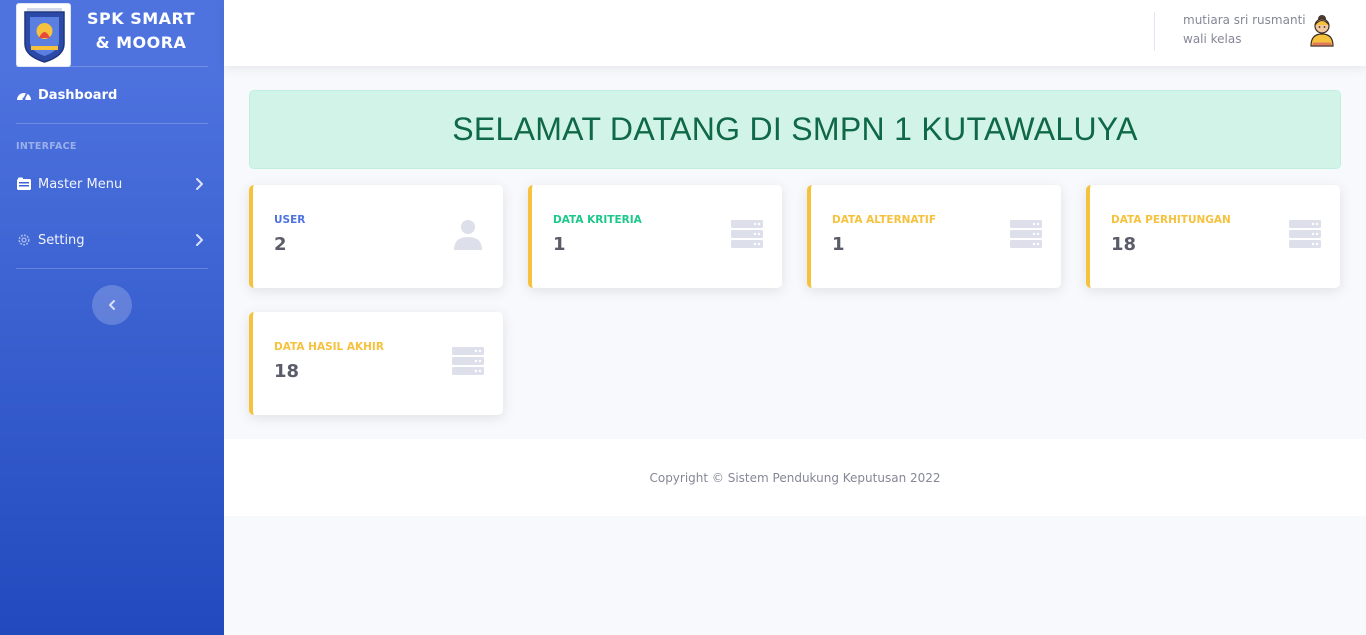 This screenshot has width=1366, height=635. What do you see at coordinates (1213, 236) in the screenshot?
I see `stat-card-data-perhitungan: DATA PERHITUNGAN 18` at bounding box center [1213, 236].